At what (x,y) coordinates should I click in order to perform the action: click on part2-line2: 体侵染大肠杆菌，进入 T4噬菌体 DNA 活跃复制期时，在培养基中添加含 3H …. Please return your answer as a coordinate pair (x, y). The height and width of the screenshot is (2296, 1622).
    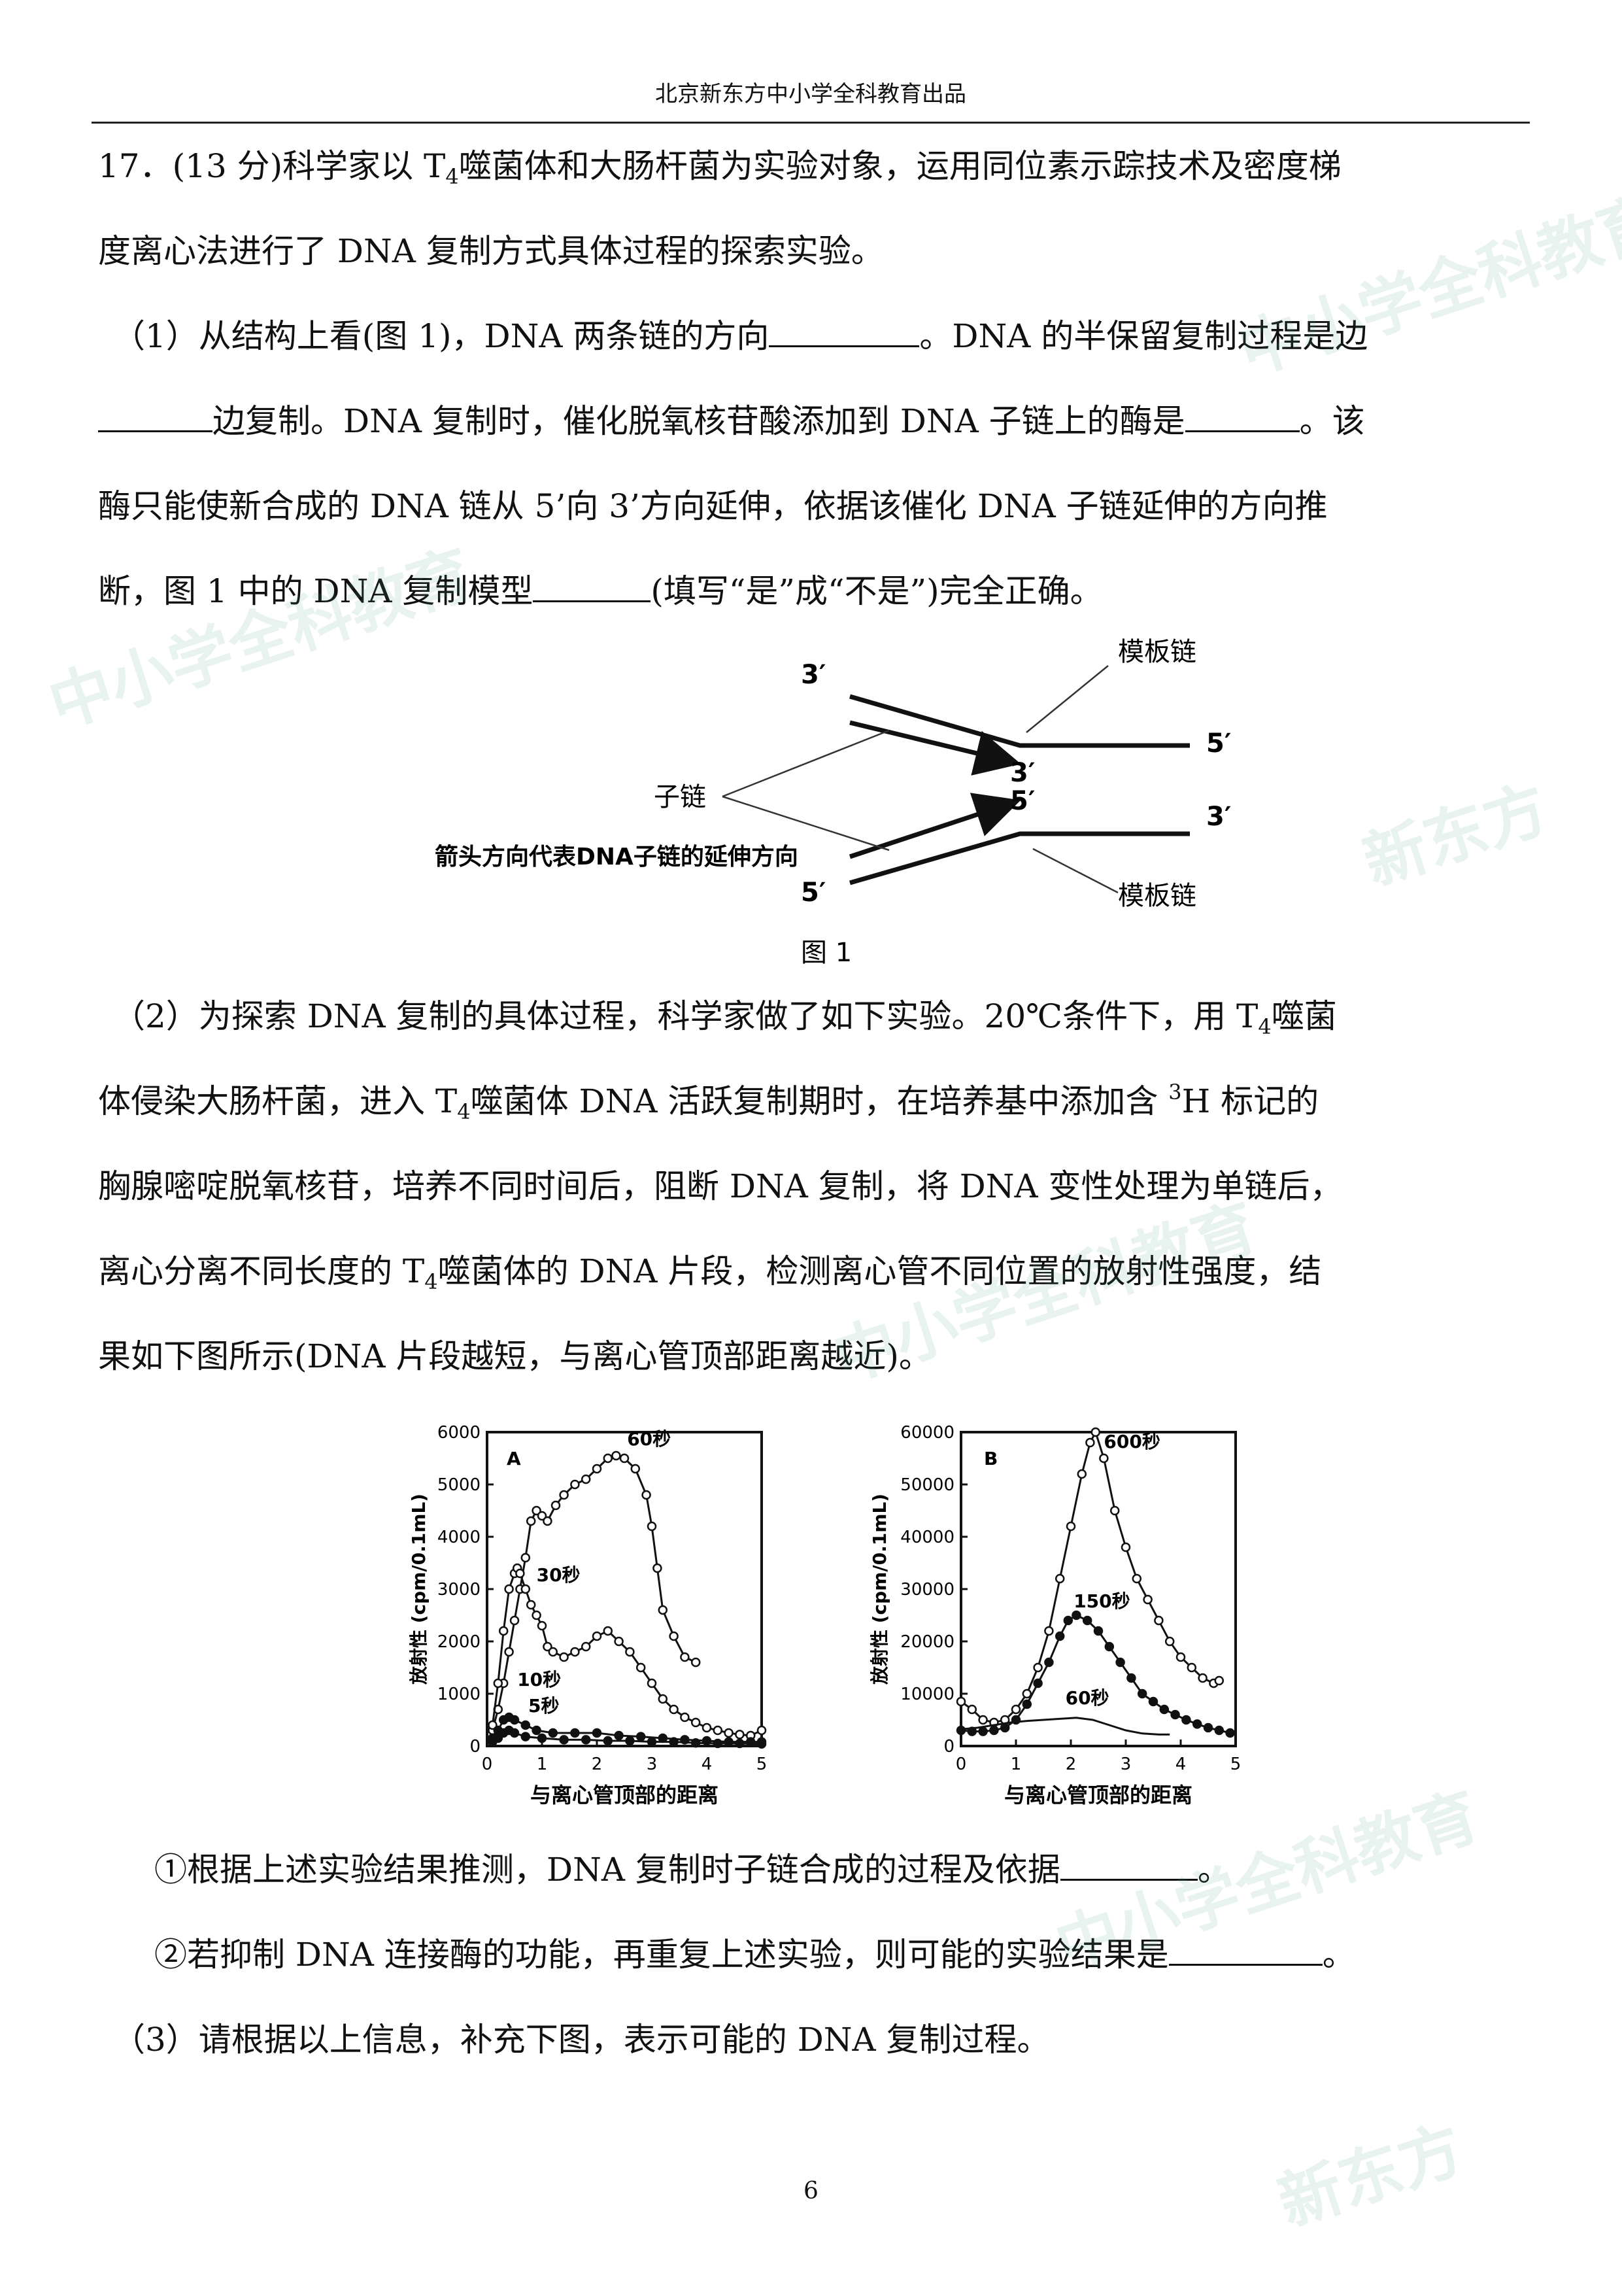
    Looking at the image, I should click on (708, 1102).